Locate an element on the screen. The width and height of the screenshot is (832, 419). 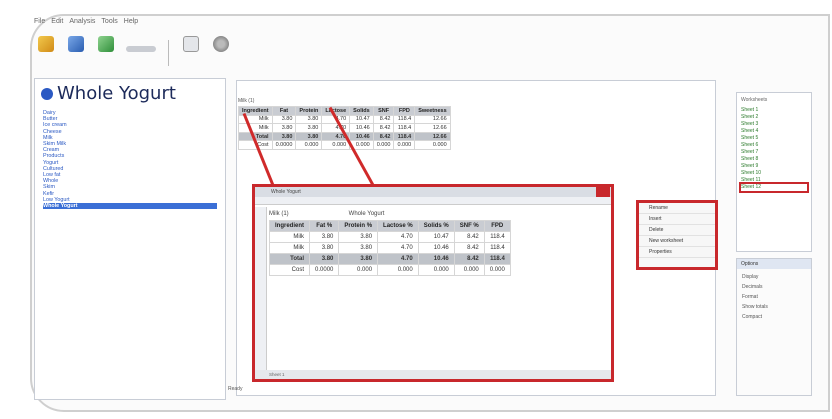
worksheet-item: Sheet 6 is located at coordinates (774, 145).